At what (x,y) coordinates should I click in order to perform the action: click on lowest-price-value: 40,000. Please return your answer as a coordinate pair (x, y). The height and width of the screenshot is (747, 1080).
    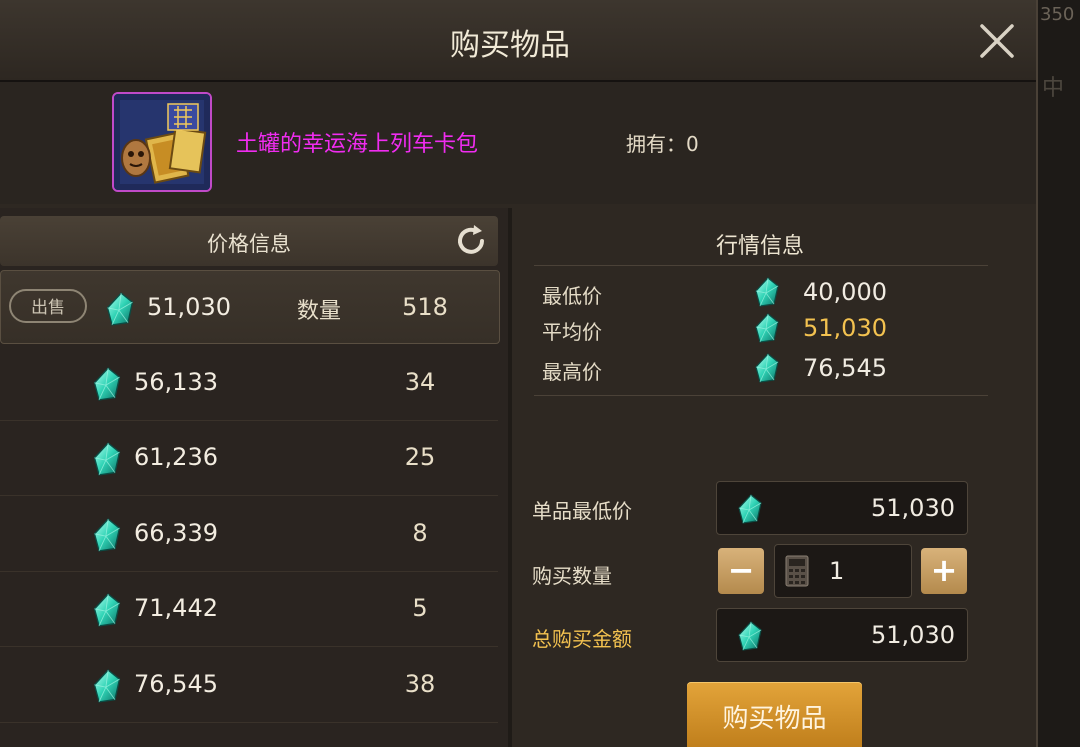
    Looking at the image, I should click on (845, 292).